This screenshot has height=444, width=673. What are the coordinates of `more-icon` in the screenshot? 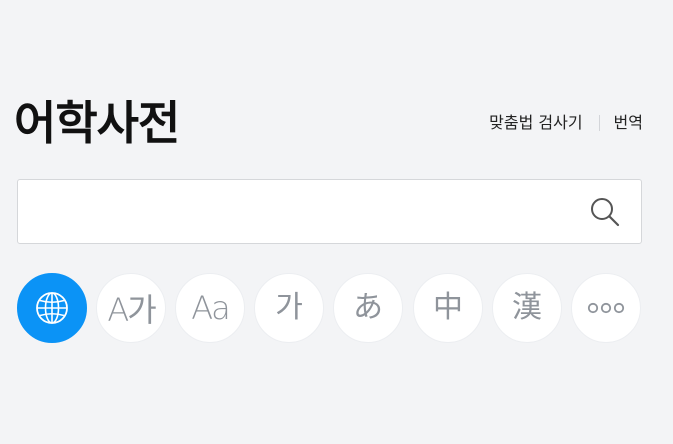 It's located at (606, 308).